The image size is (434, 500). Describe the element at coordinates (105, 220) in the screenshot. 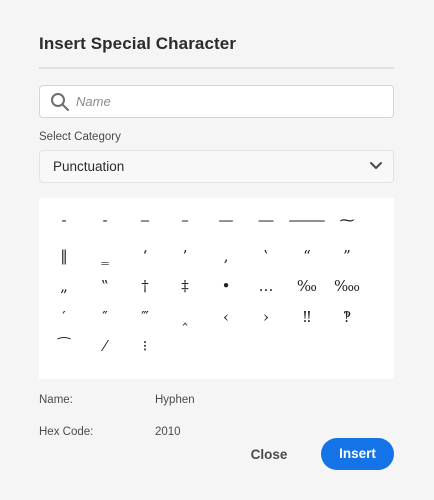

I see `character-cell: ‑` at that location.